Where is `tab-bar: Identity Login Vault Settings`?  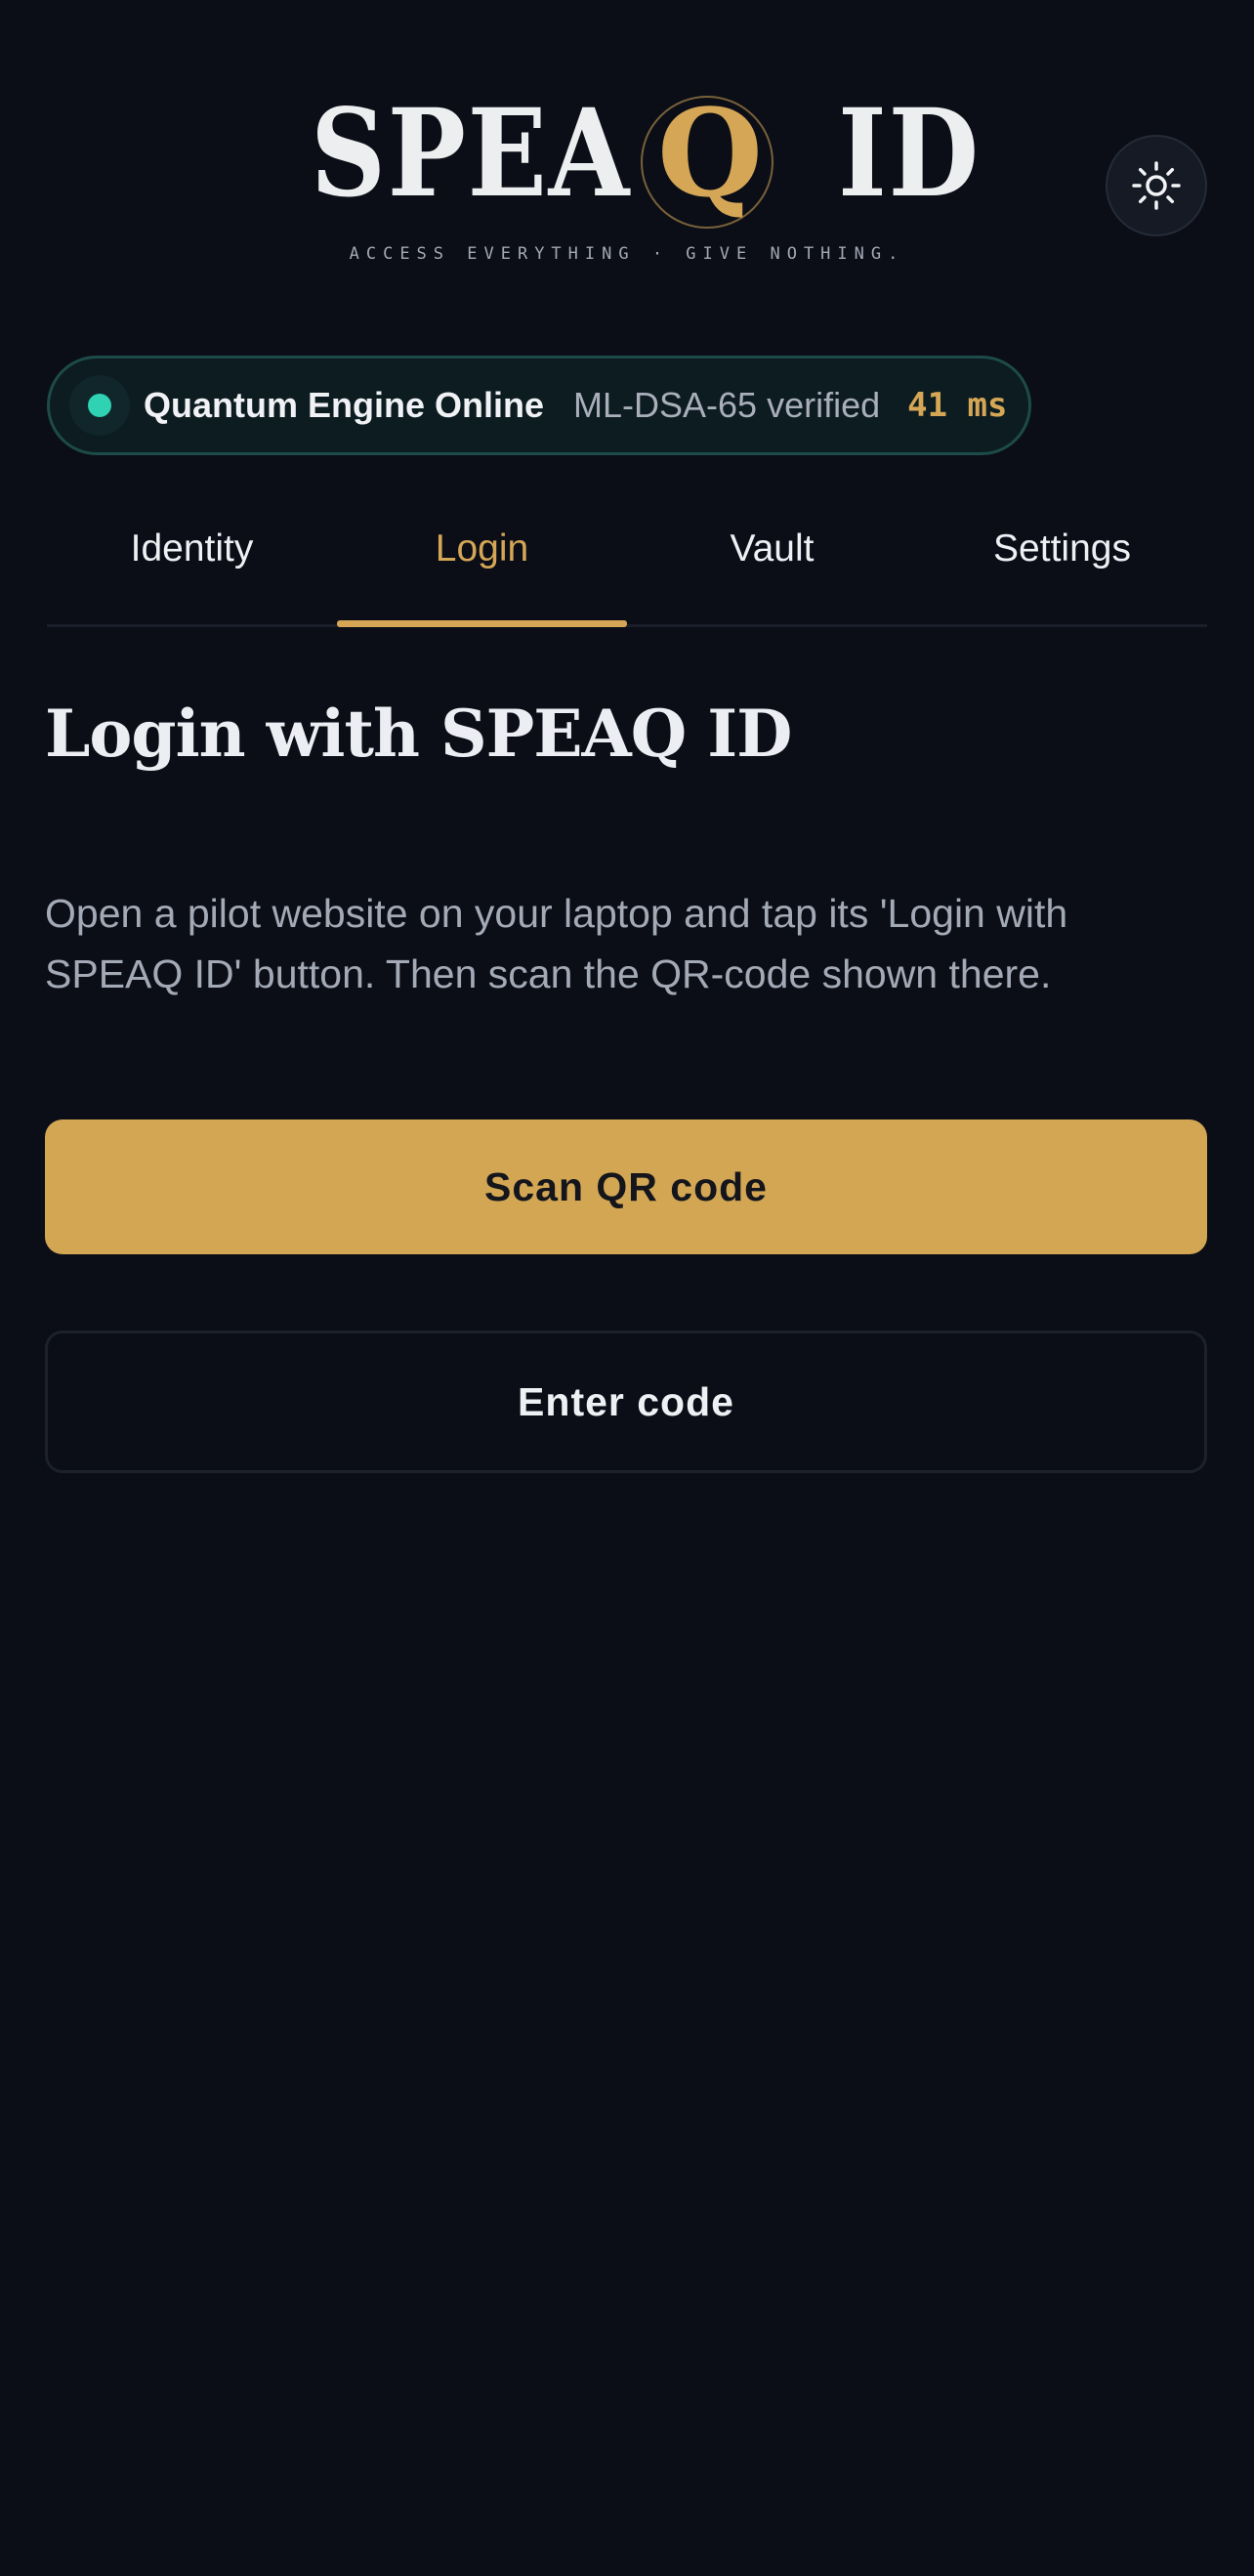 tab-bar: Identity Login Vault Settings is located at coordinates (627, 557).